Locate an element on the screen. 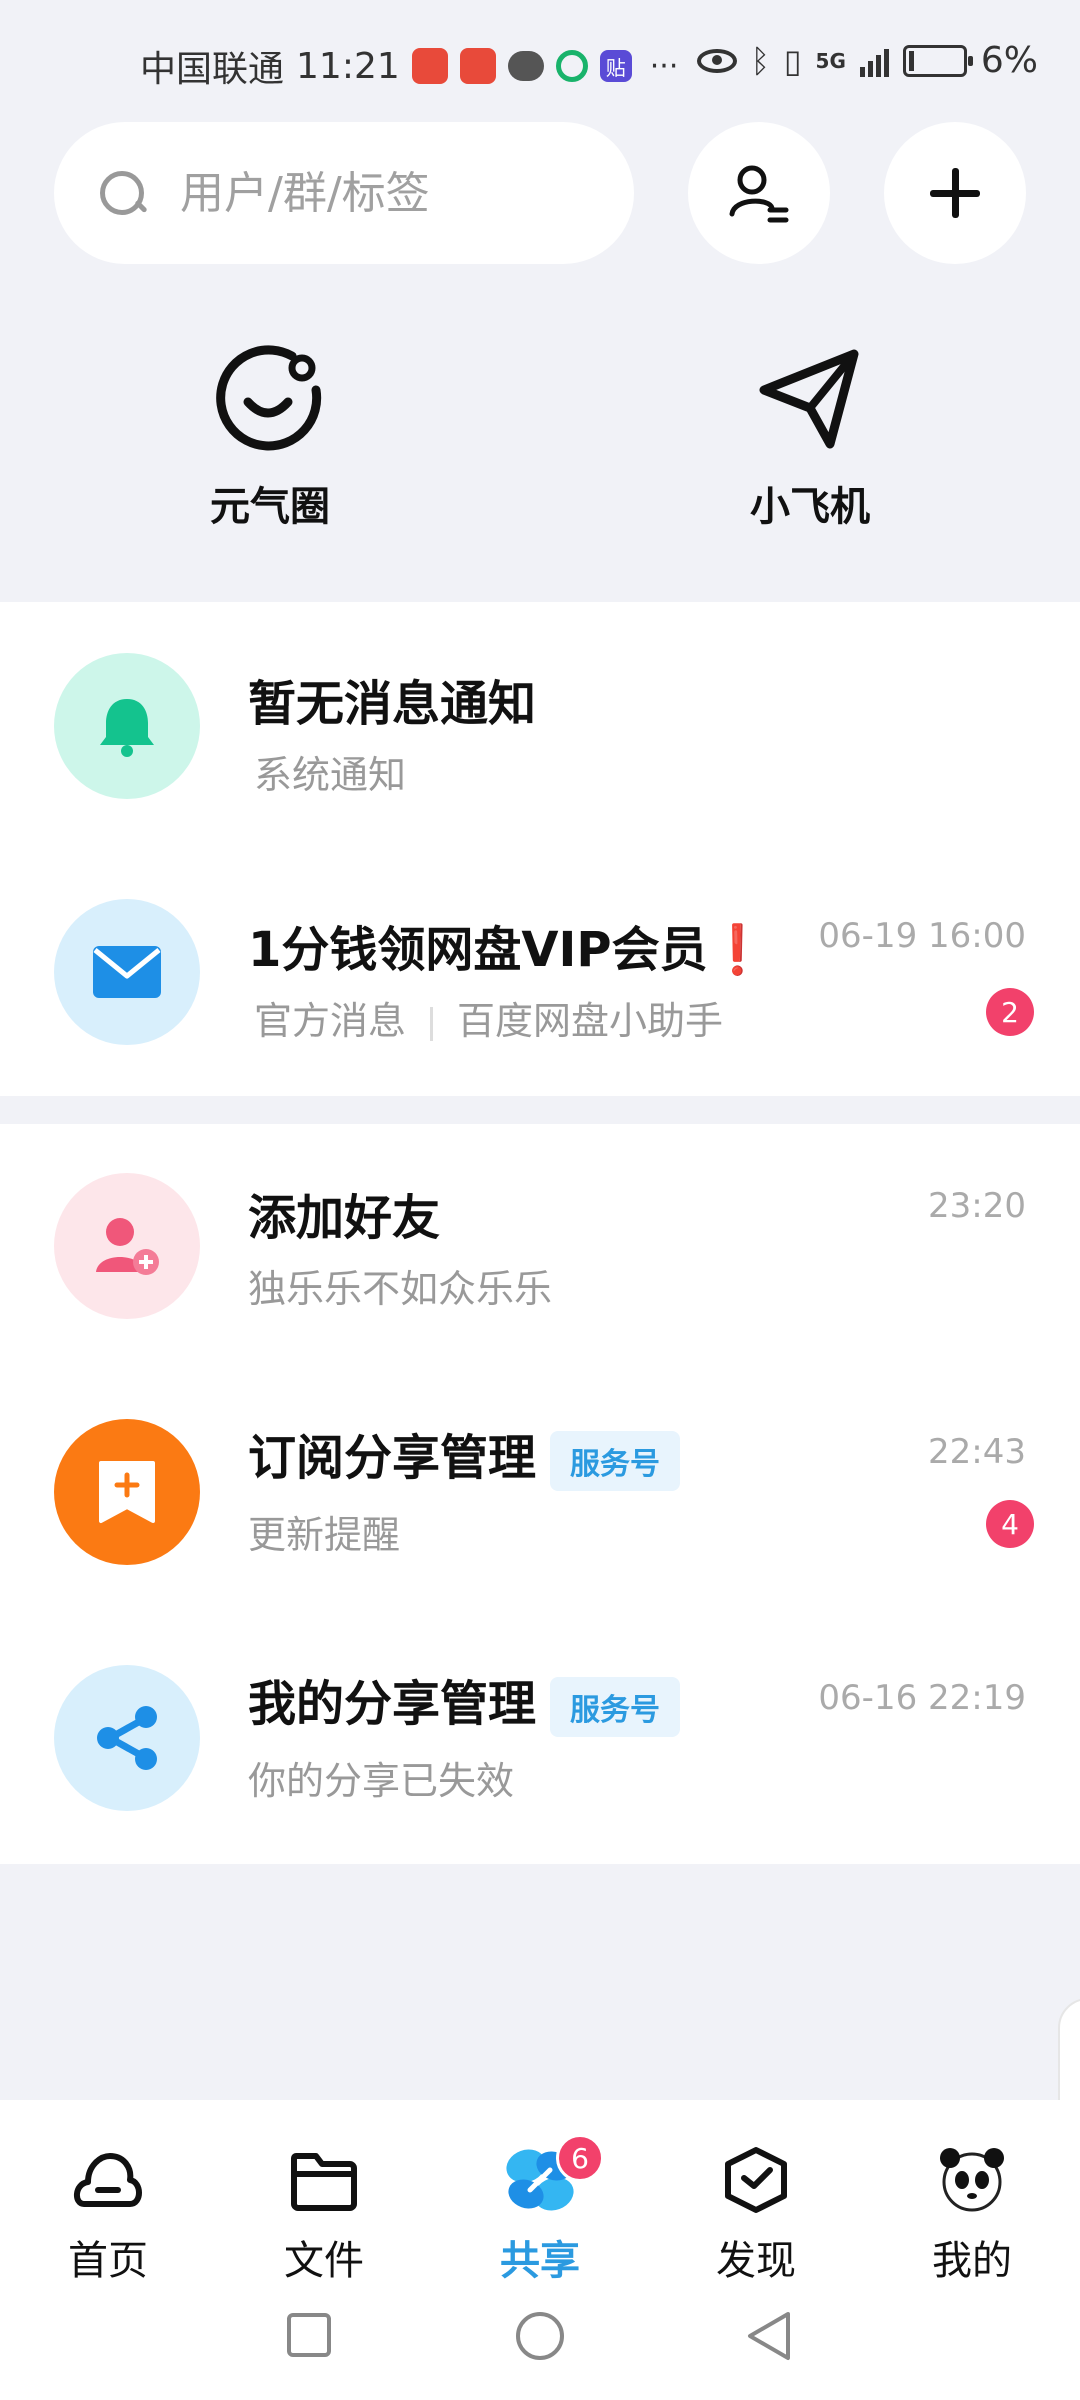 The width and height of the screenshot is (1080, 2400). nav-label: 发现 is located at coordinates (756, 2261).